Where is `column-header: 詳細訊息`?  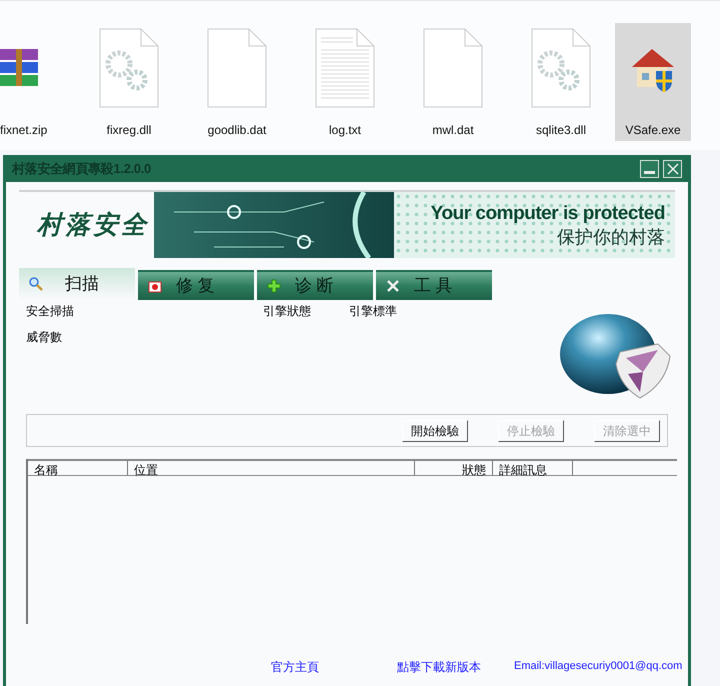 column-header: 詳細訊息 is located at coordinates (533, 468).